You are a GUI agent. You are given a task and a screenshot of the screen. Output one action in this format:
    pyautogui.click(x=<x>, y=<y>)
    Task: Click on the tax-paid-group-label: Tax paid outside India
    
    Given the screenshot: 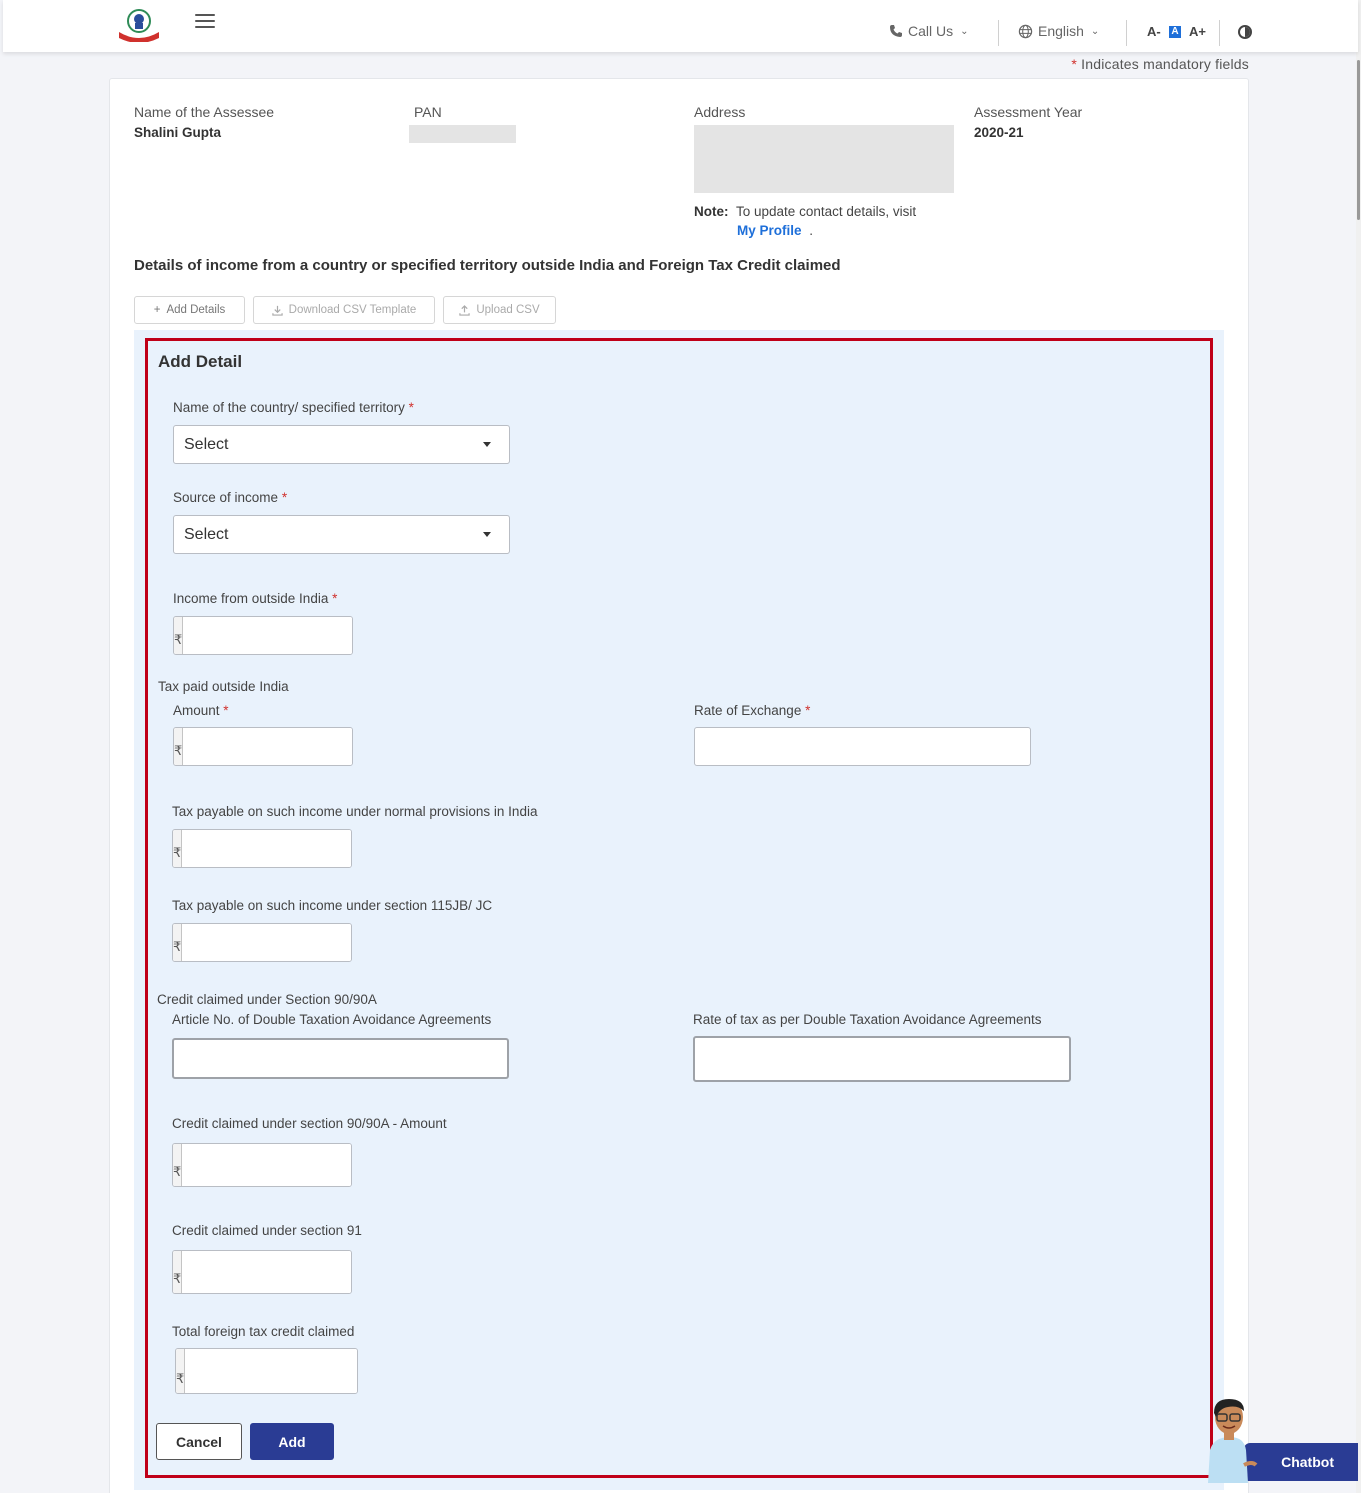 What is the action you would take?
    pyautogui.click(x=223, y=686)
    